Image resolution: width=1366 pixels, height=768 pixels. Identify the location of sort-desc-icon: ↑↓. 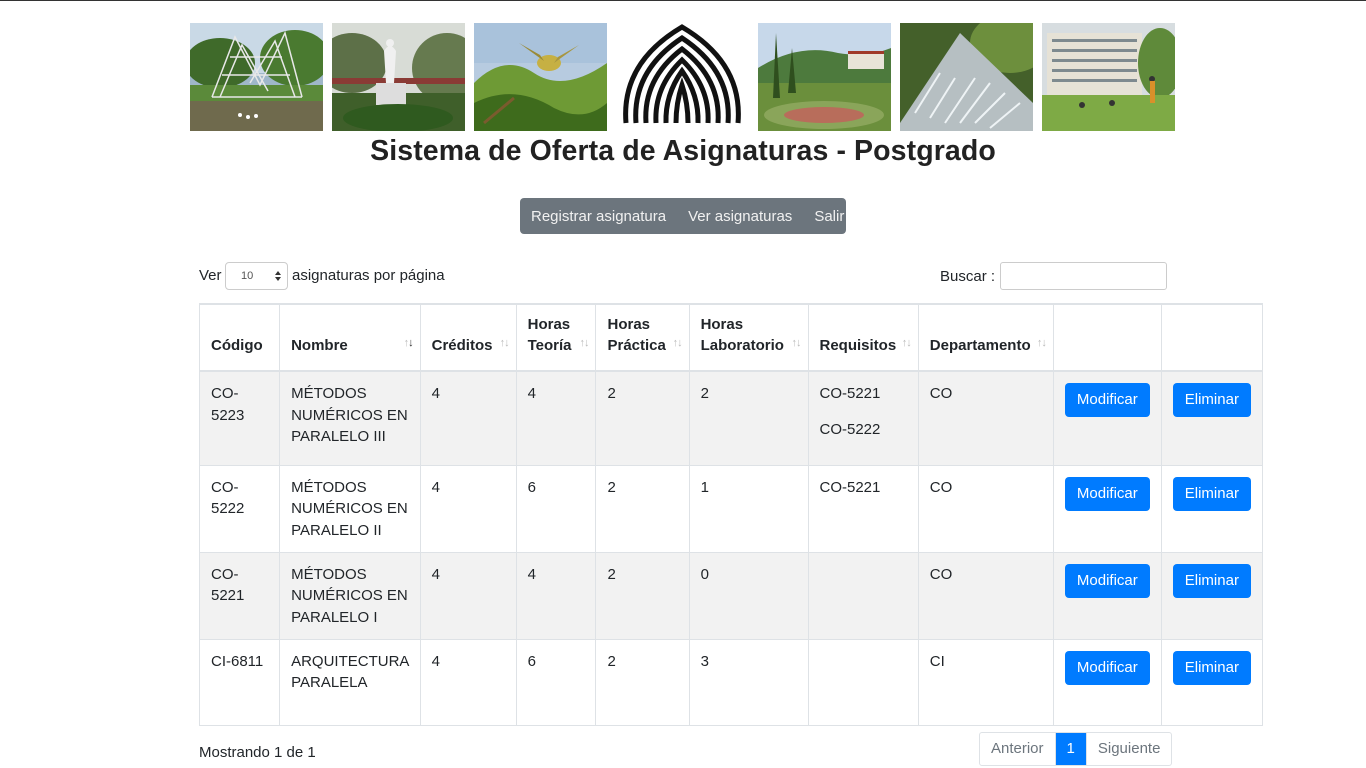
(408, 343).